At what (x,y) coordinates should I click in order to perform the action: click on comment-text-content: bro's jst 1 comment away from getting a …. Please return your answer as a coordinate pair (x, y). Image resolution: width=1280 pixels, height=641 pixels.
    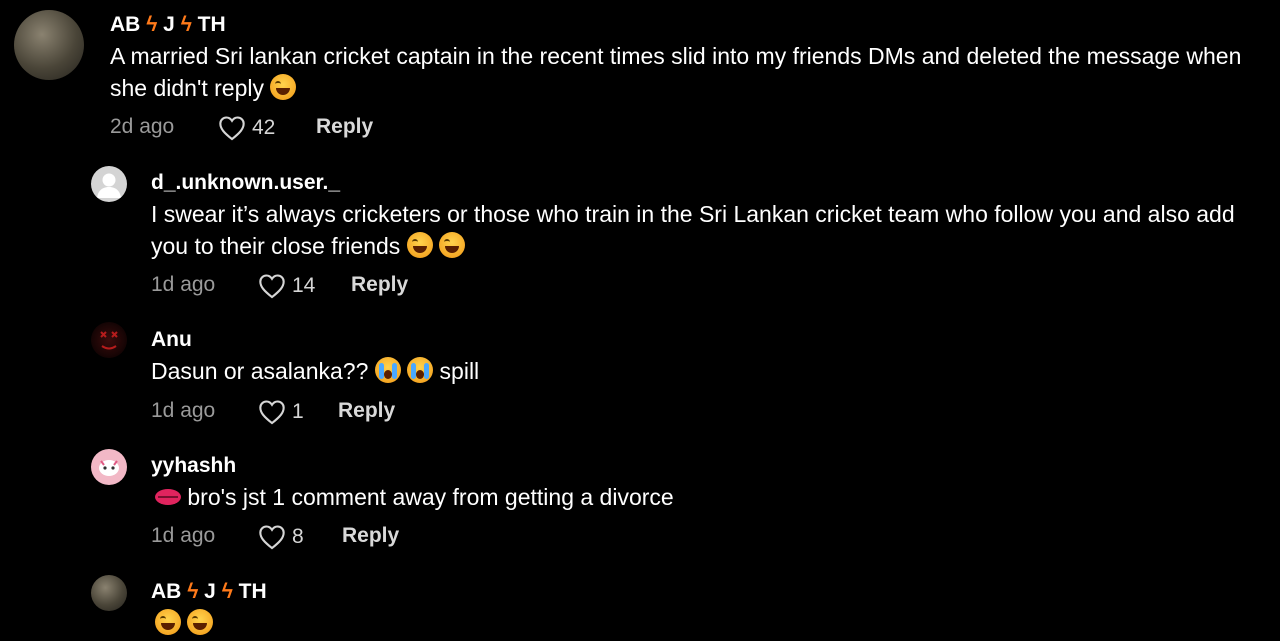
    Looking at the image, I should click on (430, 497).